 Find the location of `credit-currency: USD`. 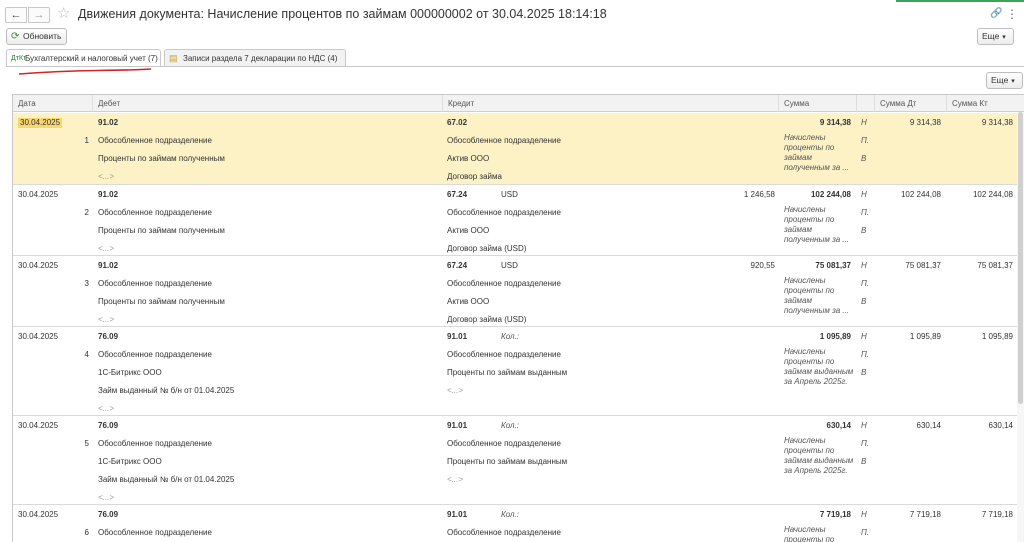

credit-currency: USD is located at coordinates (509, 194).